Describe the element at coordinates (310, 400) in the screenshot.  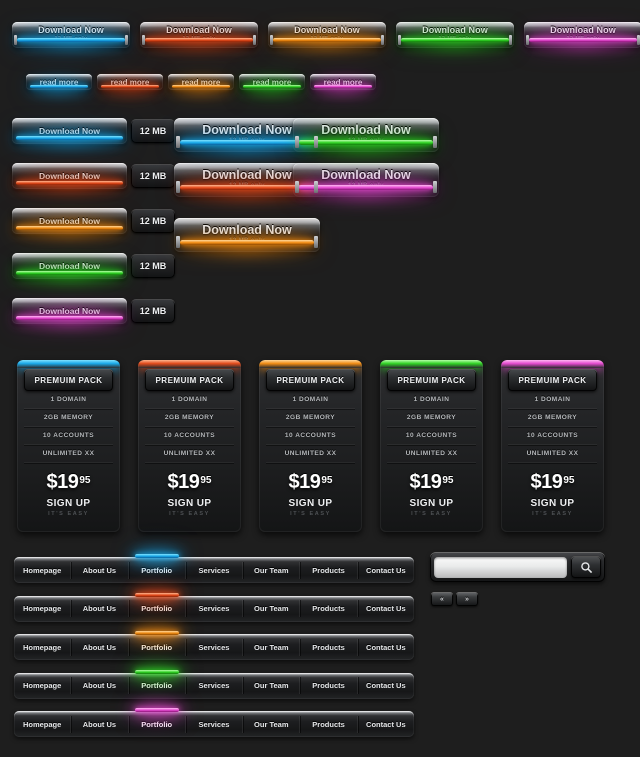
I see `pricing-feature: 1 DOMAIN` at that location.